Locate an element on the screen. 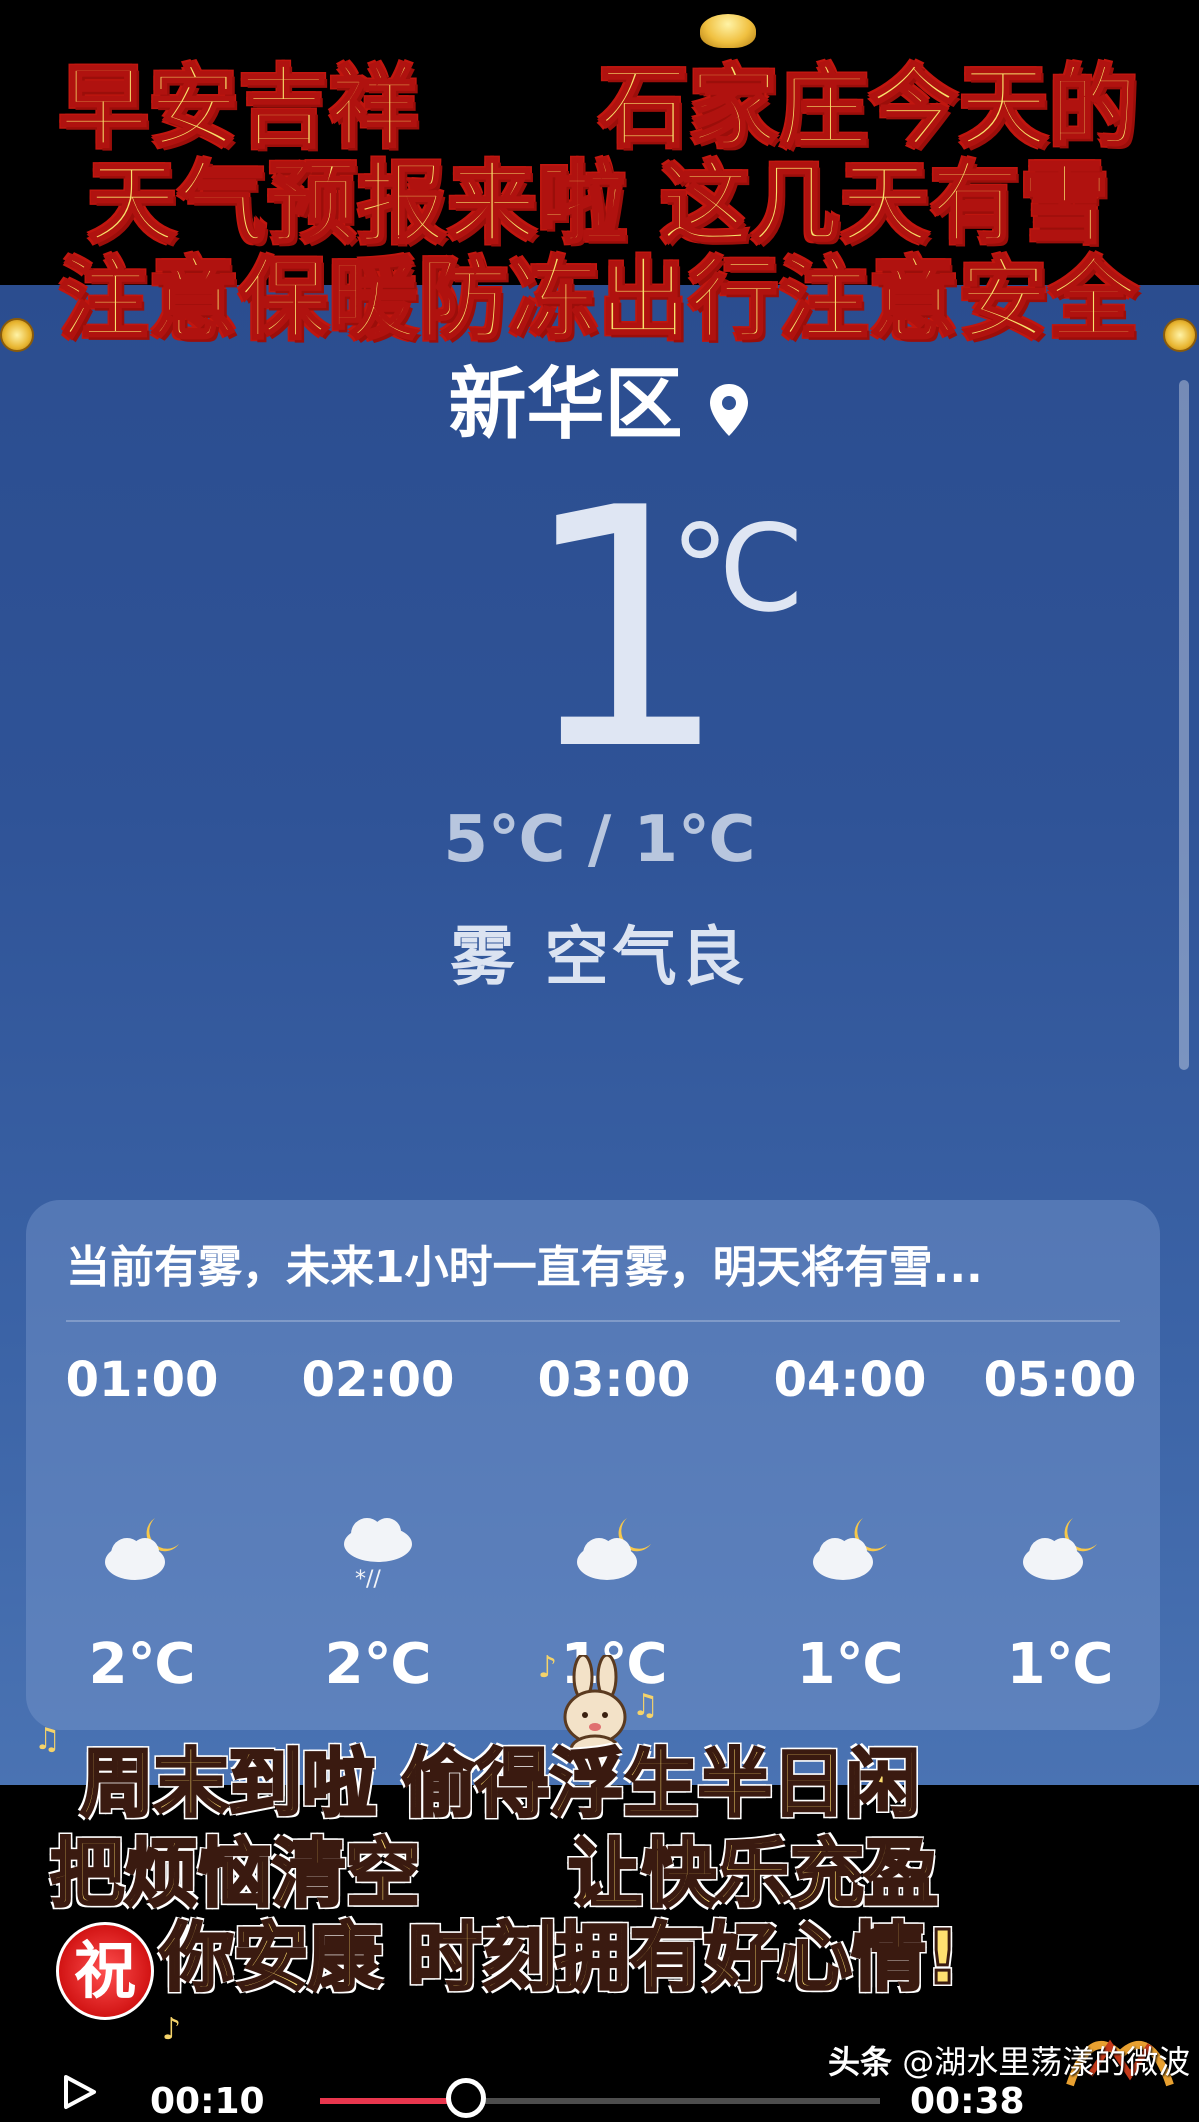  banner-line: 你安康 时刻拥有好心情! is located at coordinates (560, 1958).